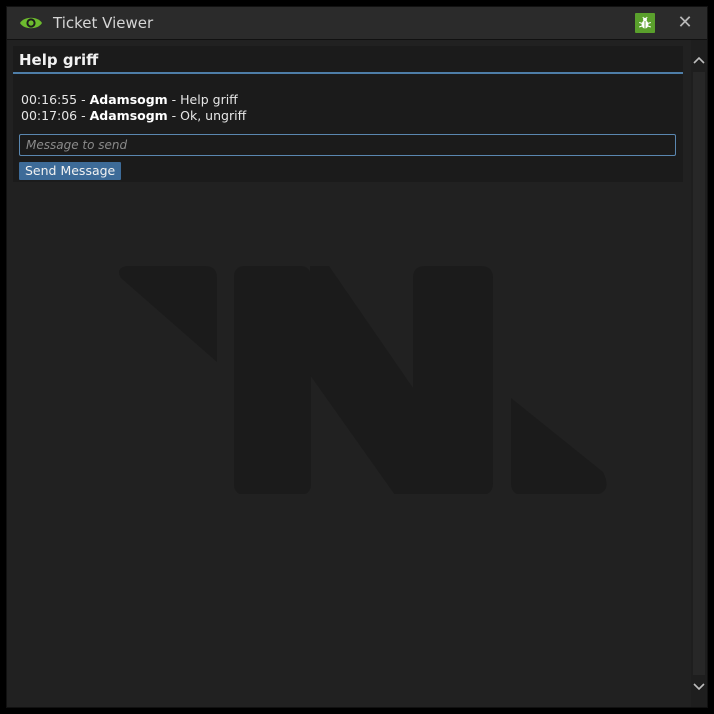  What do you see at coordinates (49, 115) in the screenshot?
I see `message-time: 00:17:06` at bounding box center [49, 115].